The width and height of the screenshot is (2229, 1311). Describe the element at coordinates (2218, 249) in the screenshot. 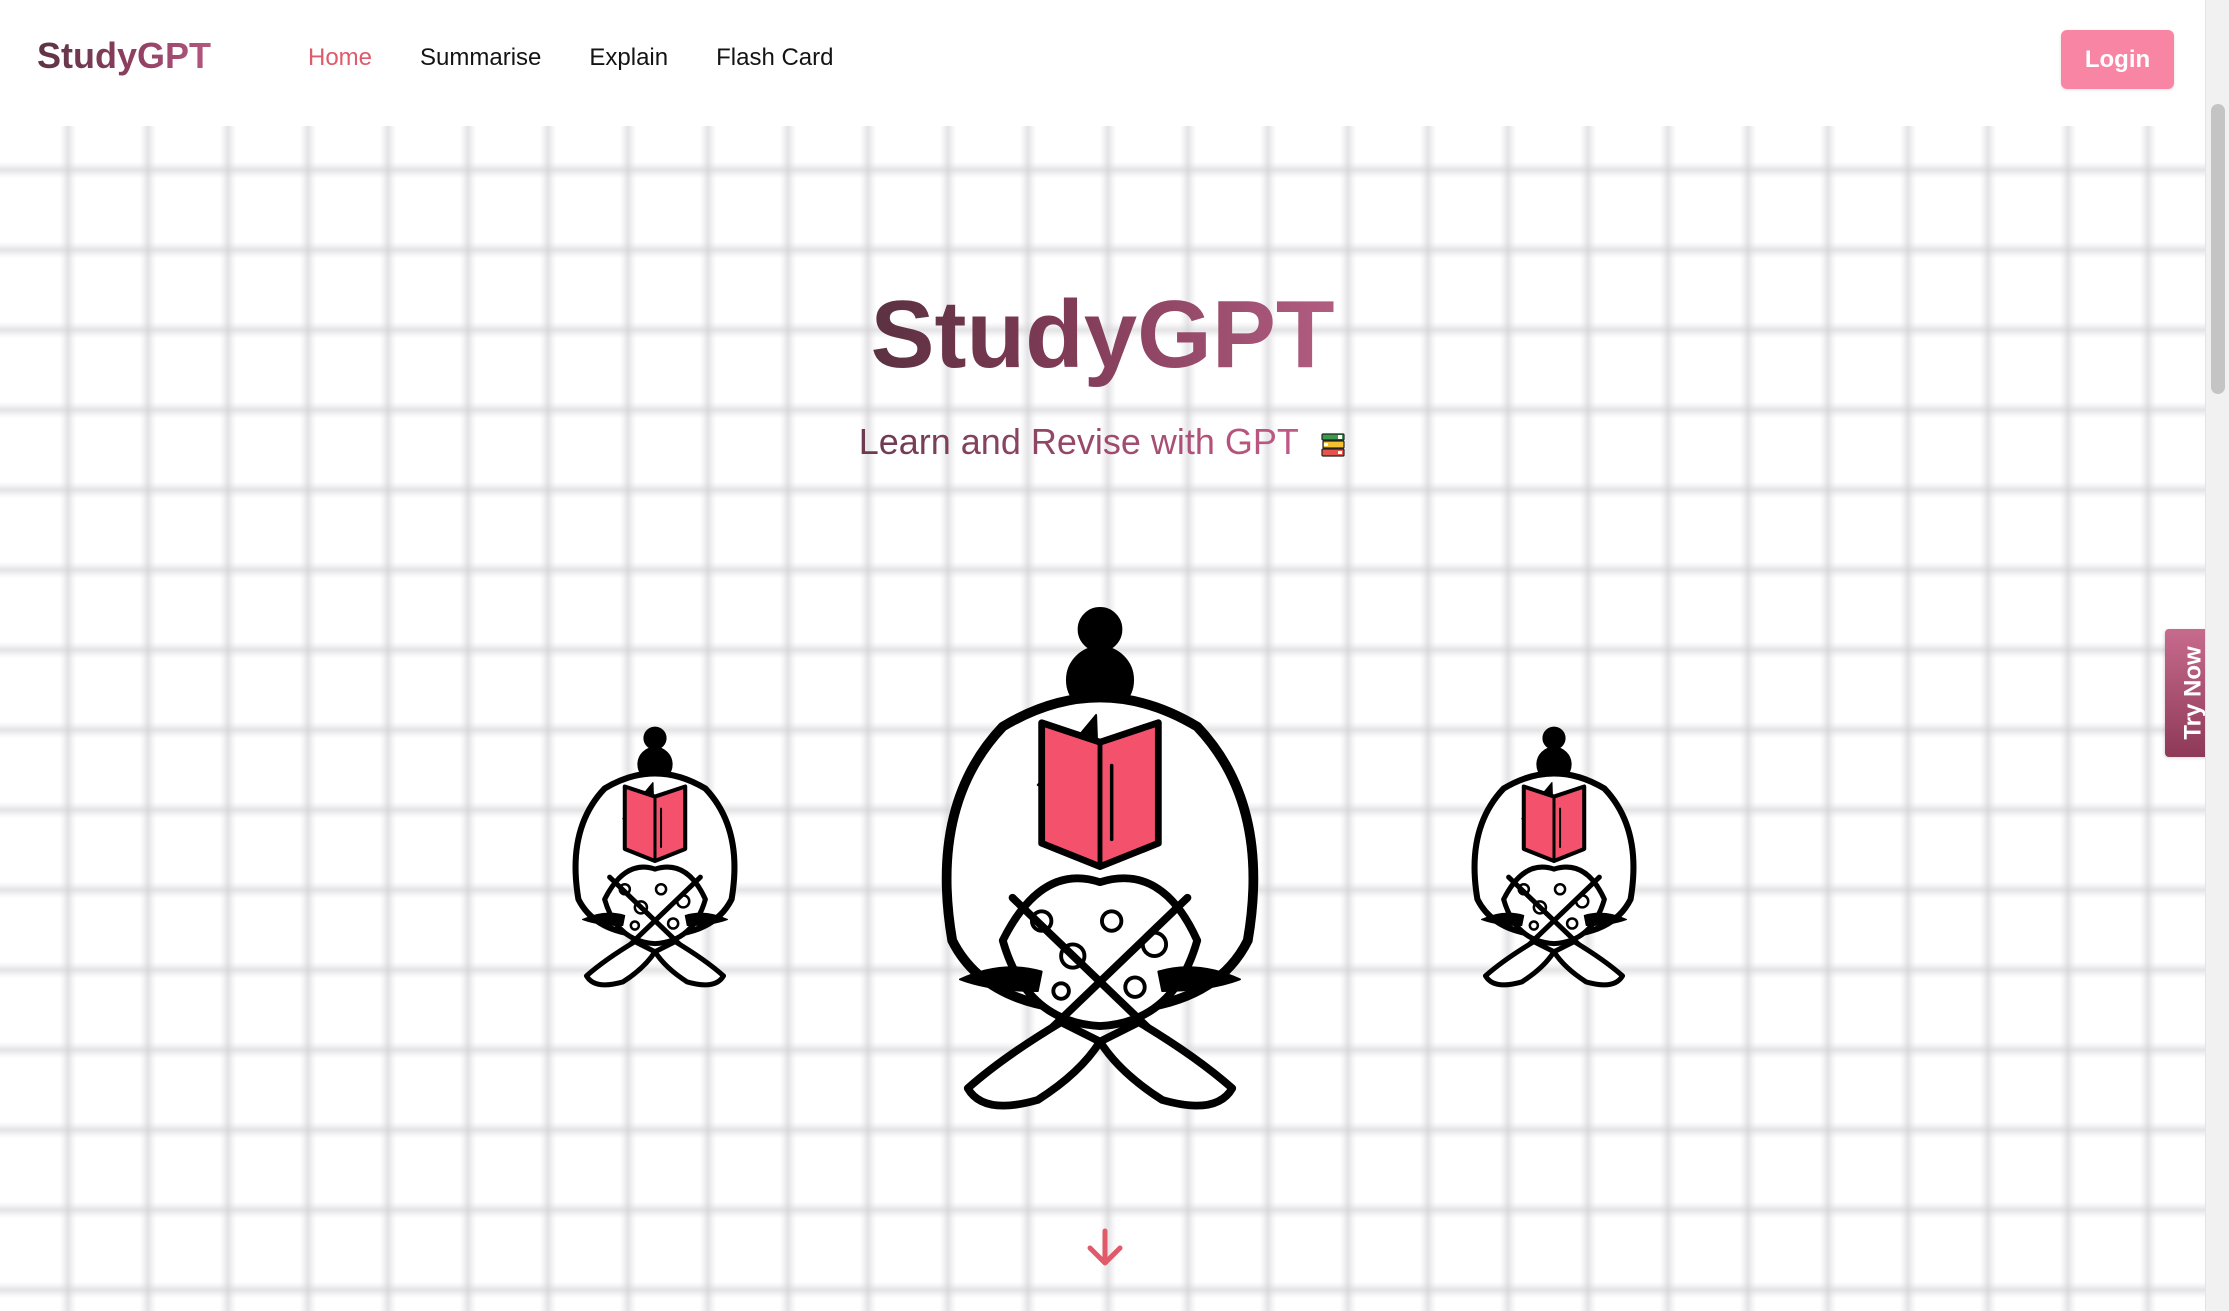

I see `scrollbar-thumb` at that location.